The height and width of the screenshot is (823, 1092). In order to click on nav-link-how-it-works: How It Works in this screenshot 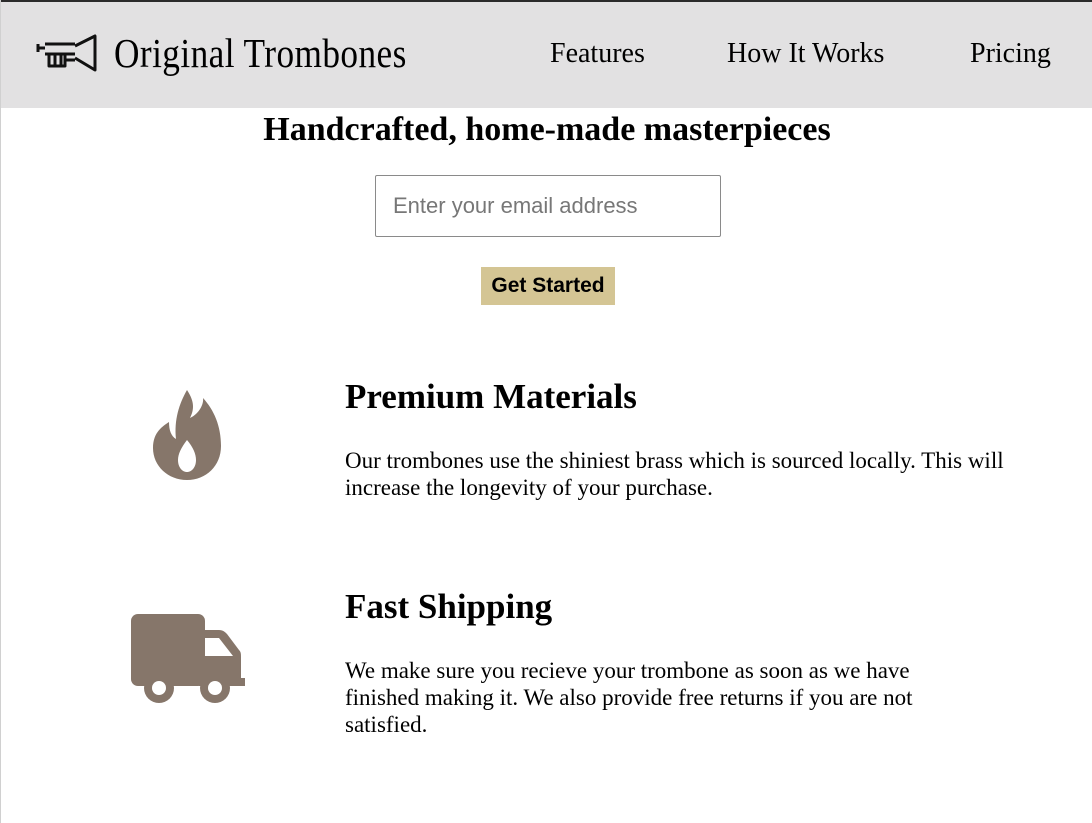, I will do `click(805, 54)`.